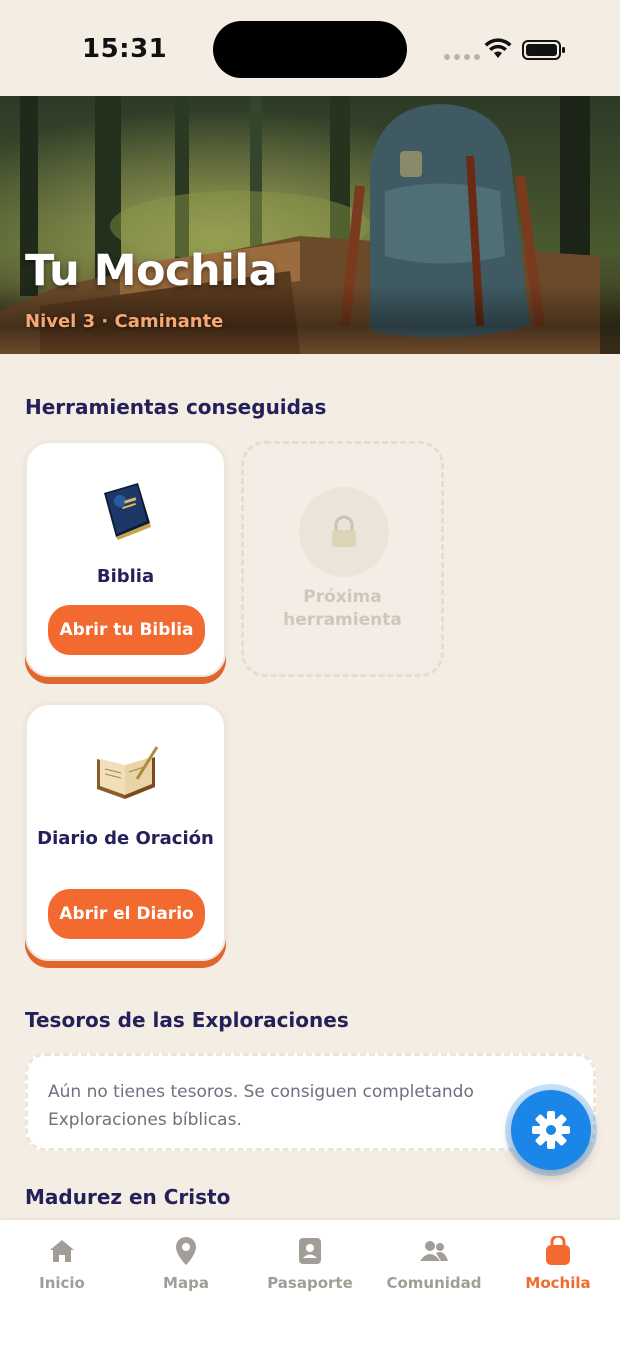 The width and height of the screenshot is (620, 1348). I want to click on tab-label: Pasaporte, so click(310, 1283).